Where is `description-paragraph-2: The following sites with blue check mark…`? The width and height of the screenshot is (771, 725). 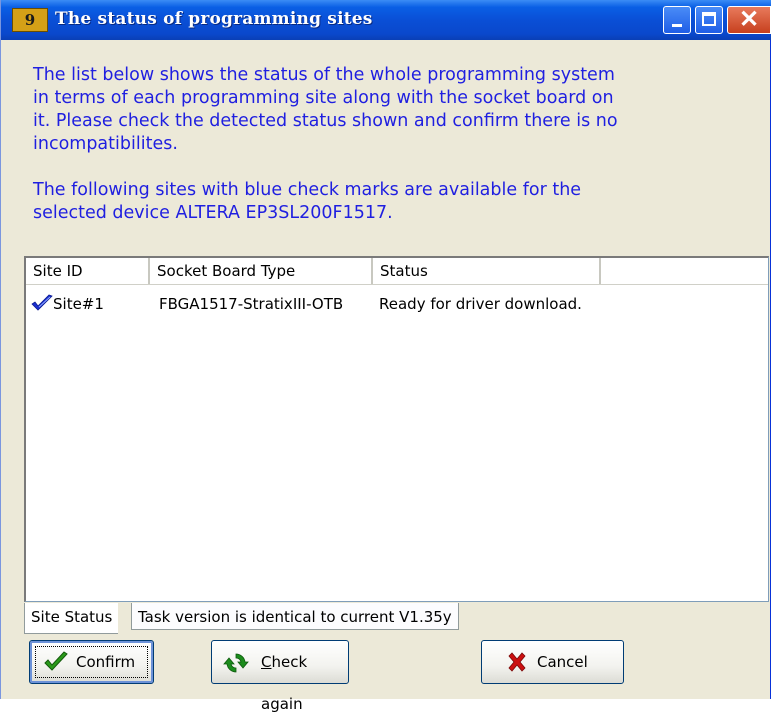
description-paragraph-2: The following sites with blue check mark… is located at coordinates (307, 201).